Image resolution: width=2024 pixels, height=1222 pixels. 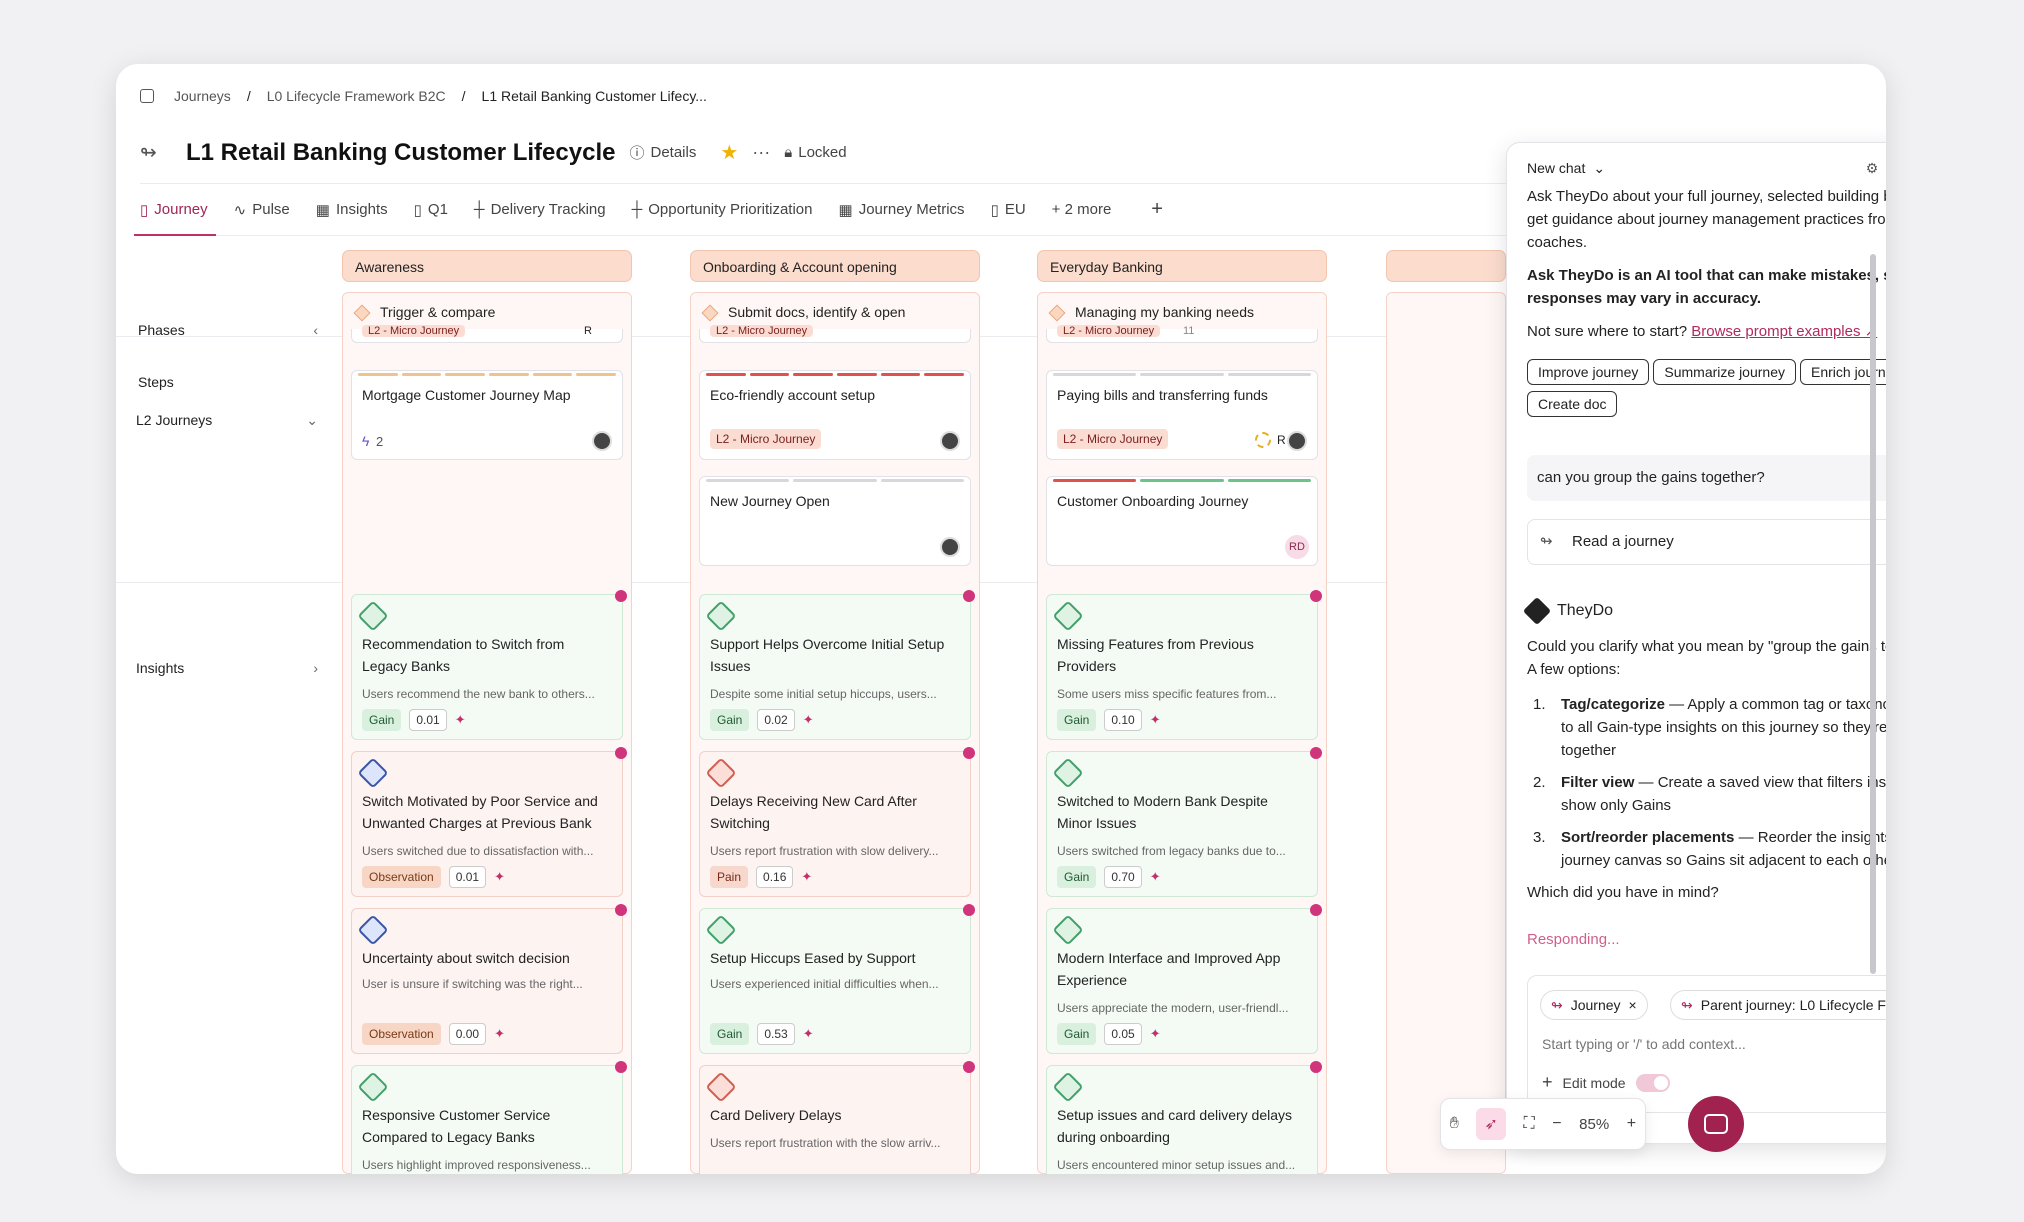 What do you see at coordinates (1594, 1005) in the screenshot?
I see `context-chip-journey: ↬ Journey ×` at bounding box center [1594, 1005].